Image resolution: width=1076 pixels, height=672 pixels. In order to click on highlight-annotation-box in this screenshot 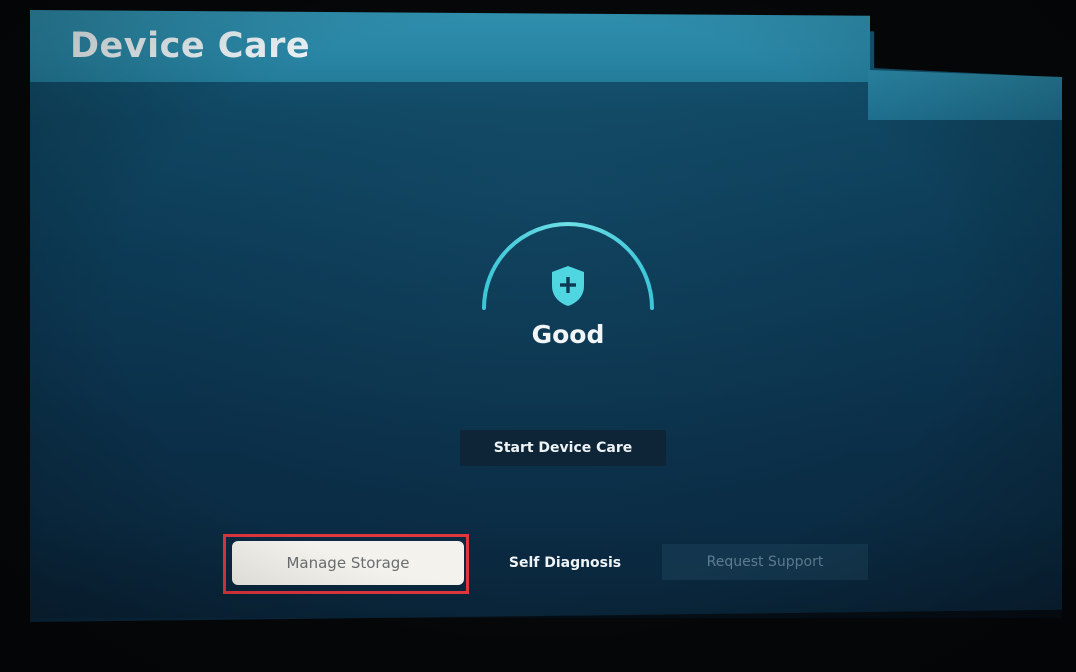, I will do `click(346, 564)`.